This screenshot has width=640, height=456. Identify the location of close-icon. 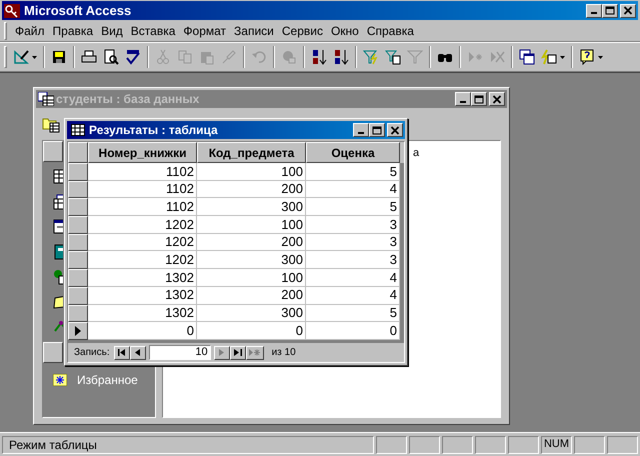
(497, 99).